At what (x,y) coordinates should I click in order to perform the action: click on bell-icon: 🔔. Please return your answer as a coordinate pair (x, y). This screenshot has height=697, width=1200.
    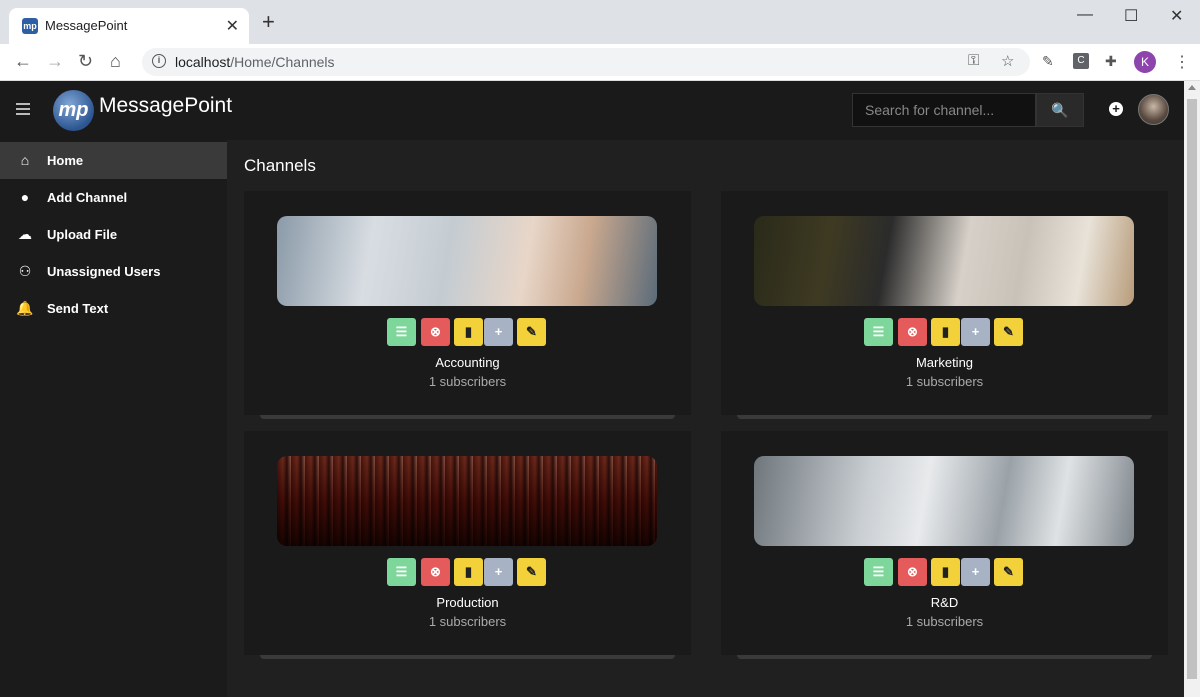
    Looking at the image, I should click on (25, 308).